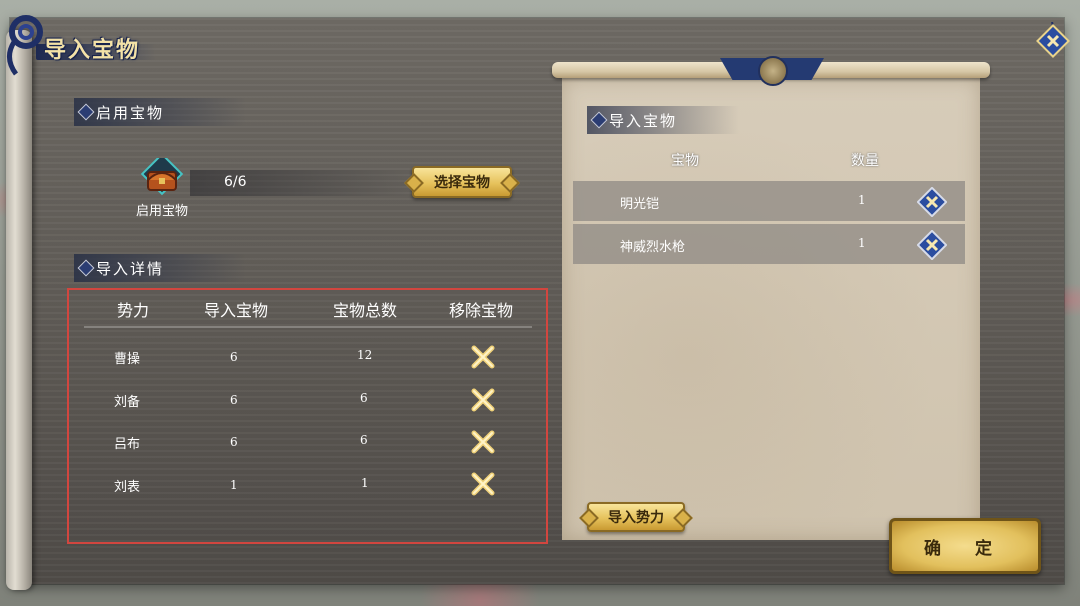 This screenshot has width=1080, height=606. Describe the element at coordinates (308, 327) in the screenshot. I see `header-divider` at that location.